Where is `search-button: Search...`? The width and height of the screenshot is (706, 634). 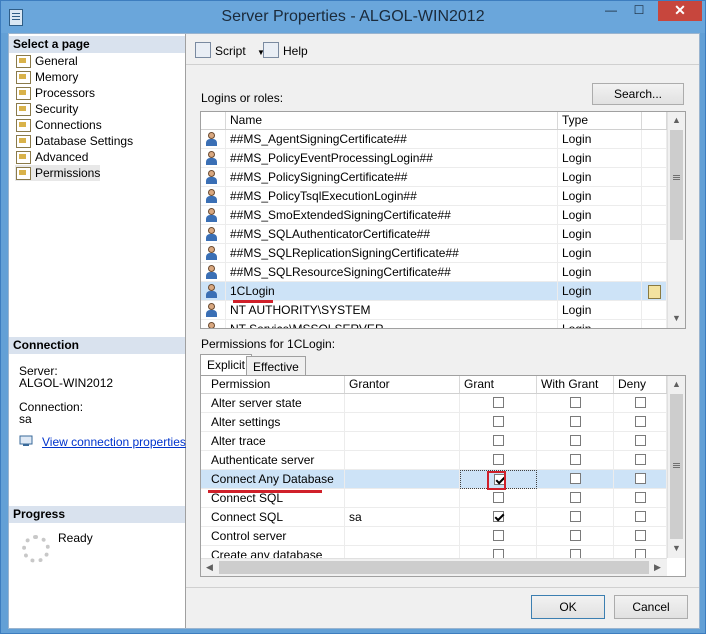 search-button: Search... is located at coordinates (638, 94).